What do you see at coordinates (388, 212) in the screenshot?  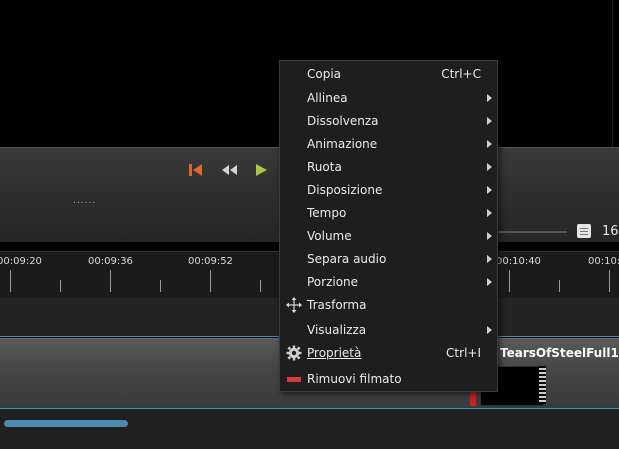 I see `menu-item-time: Tempo` at bounding box center [388, 212].